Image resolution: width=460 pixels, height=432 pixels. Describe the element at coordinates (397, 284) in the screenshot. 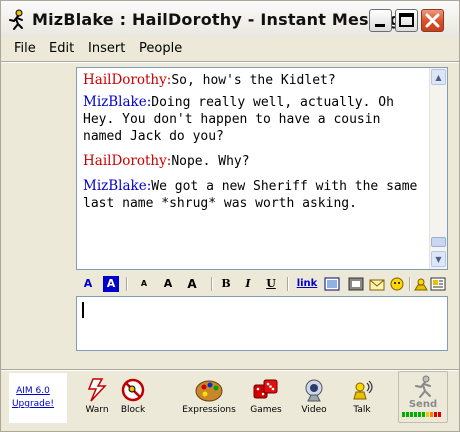

I see `smiley-icon` at that location.